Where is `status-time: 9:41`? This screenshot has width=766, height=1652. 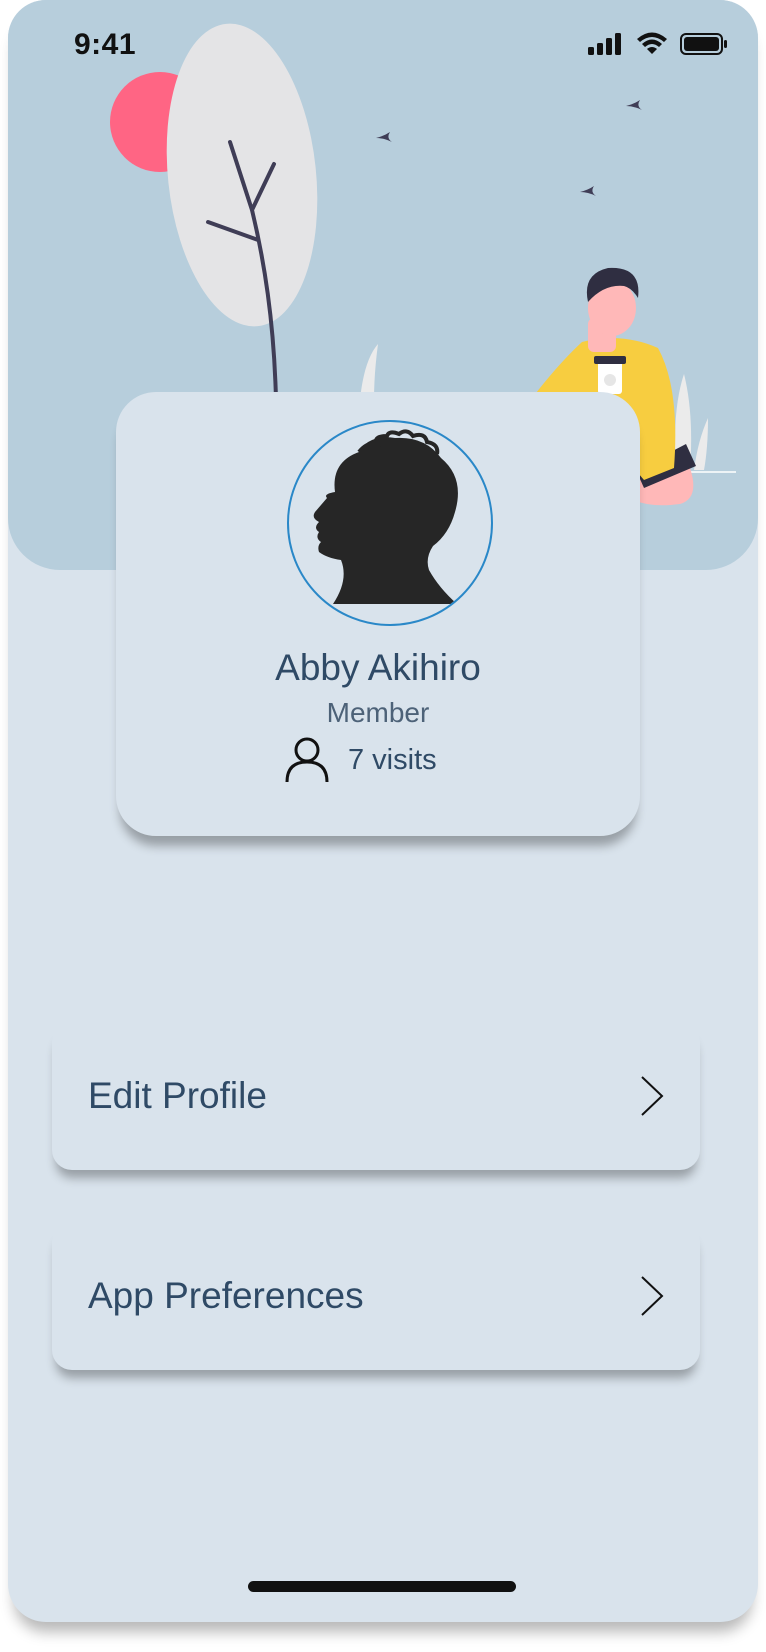
status-time: 9:41 is located at coordinates (105, 44).